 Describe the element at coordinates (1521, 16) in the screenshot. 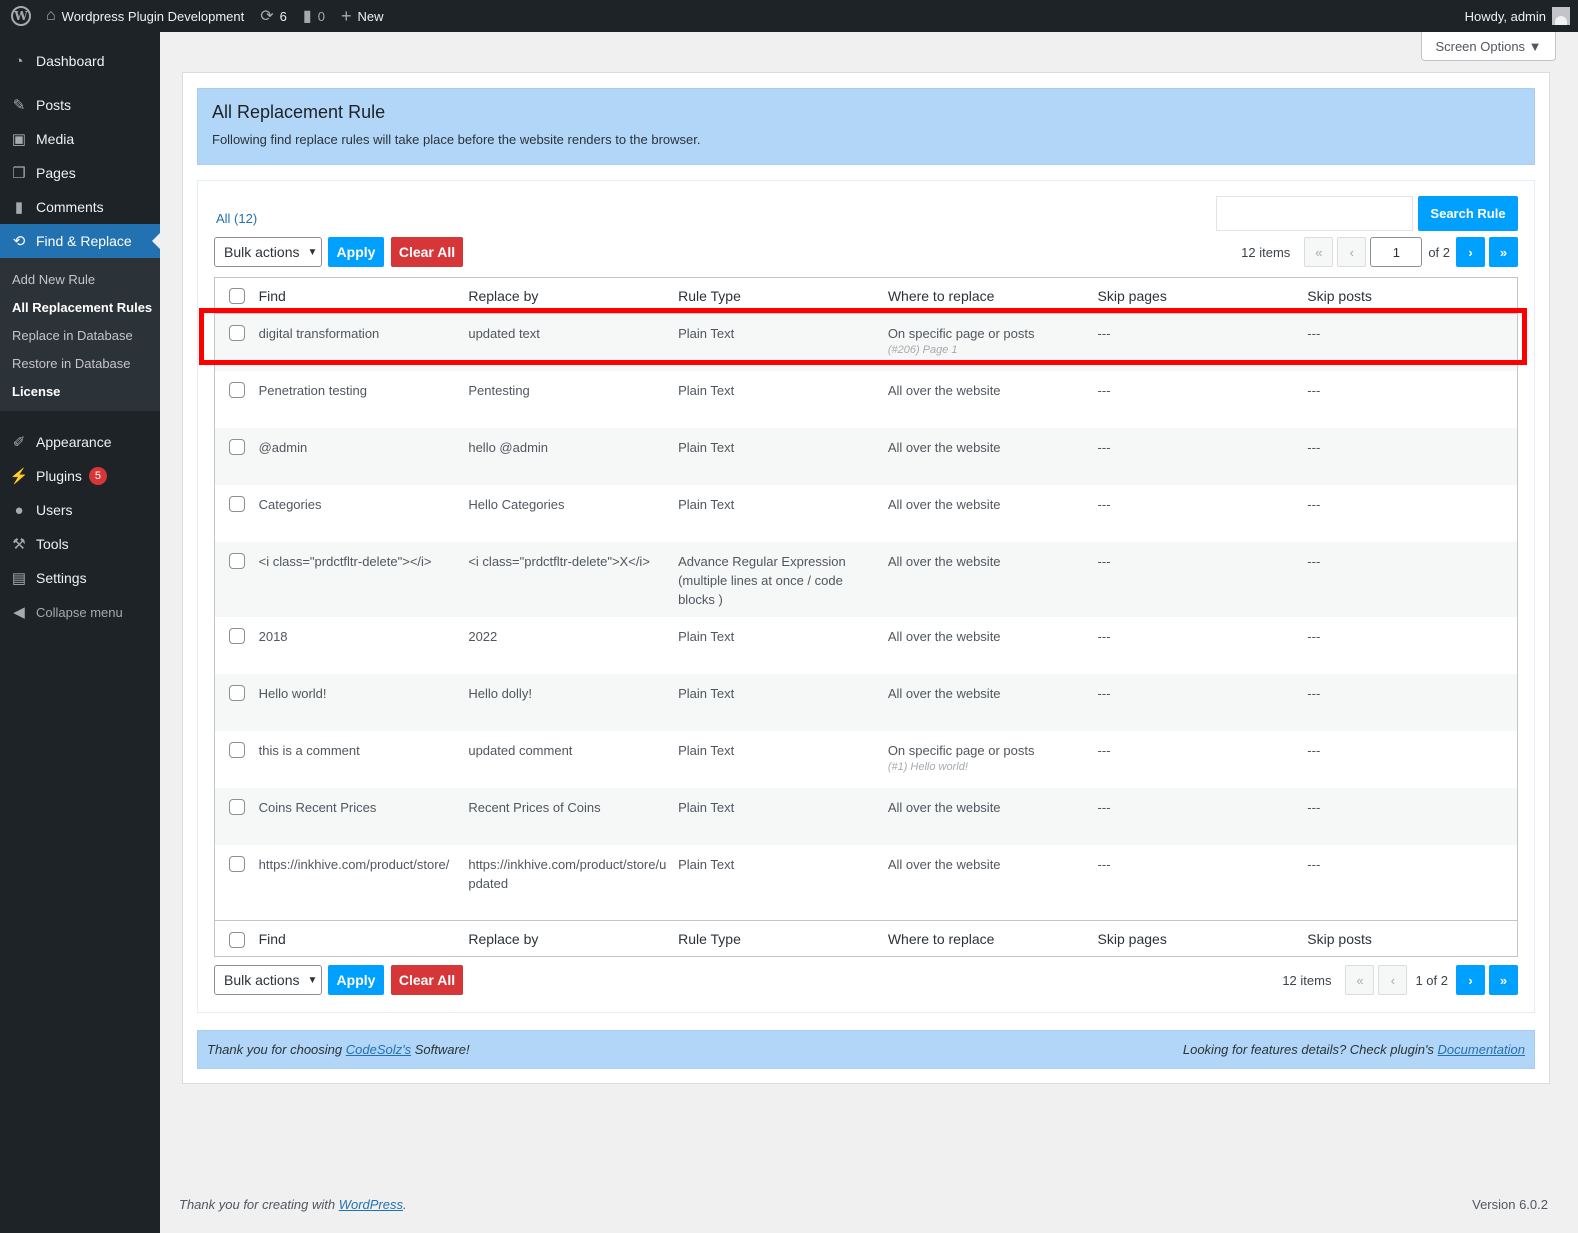

I see `account-menu: Howdy, admin` at that location.